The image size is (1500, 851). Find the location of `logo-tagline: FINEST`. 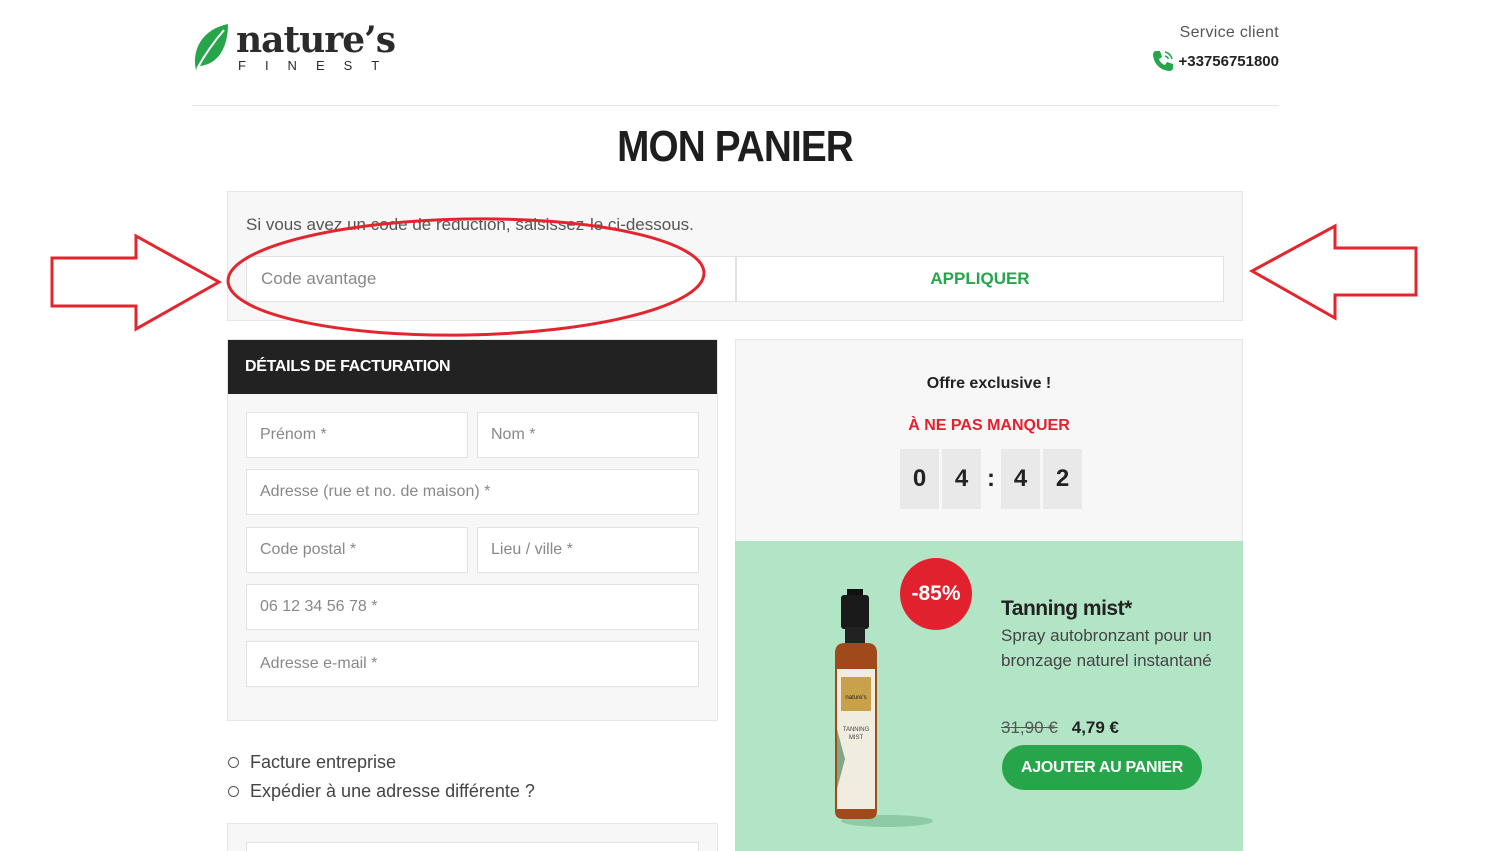

logo-tagline: FINEST is located at coordinates (318, 65).